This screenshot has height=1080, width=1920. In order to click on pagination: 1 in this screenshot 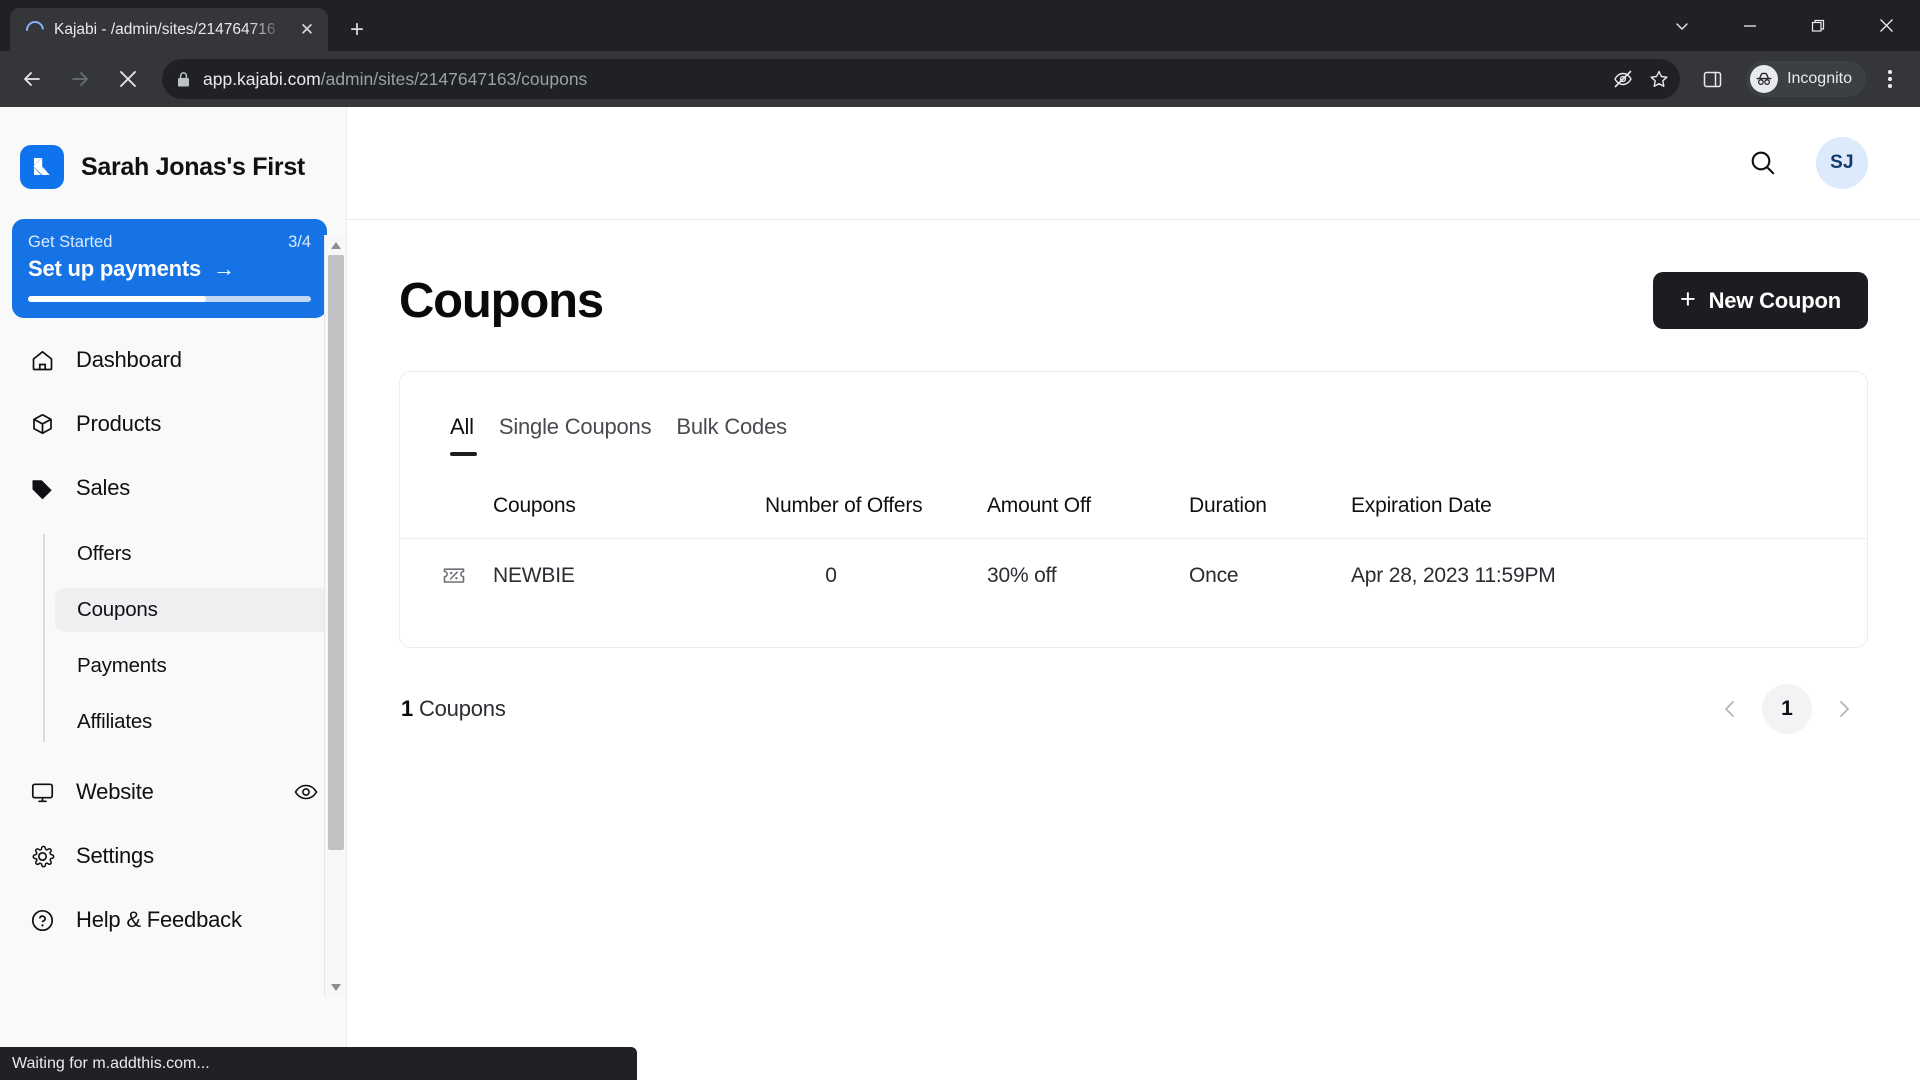, I will do `click(1787, 709)`.